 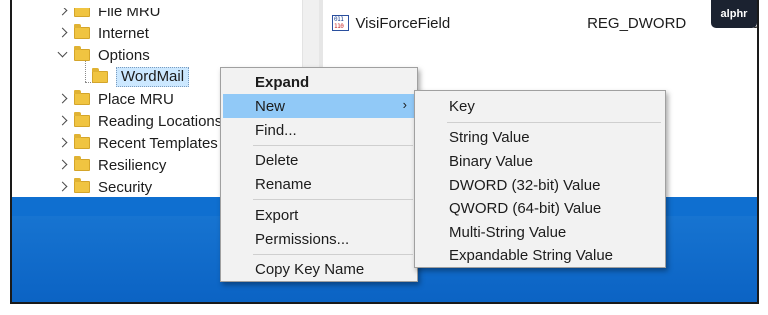 I want to click on tree-item-wordmail: WordMail, so click(x=139, y=77).